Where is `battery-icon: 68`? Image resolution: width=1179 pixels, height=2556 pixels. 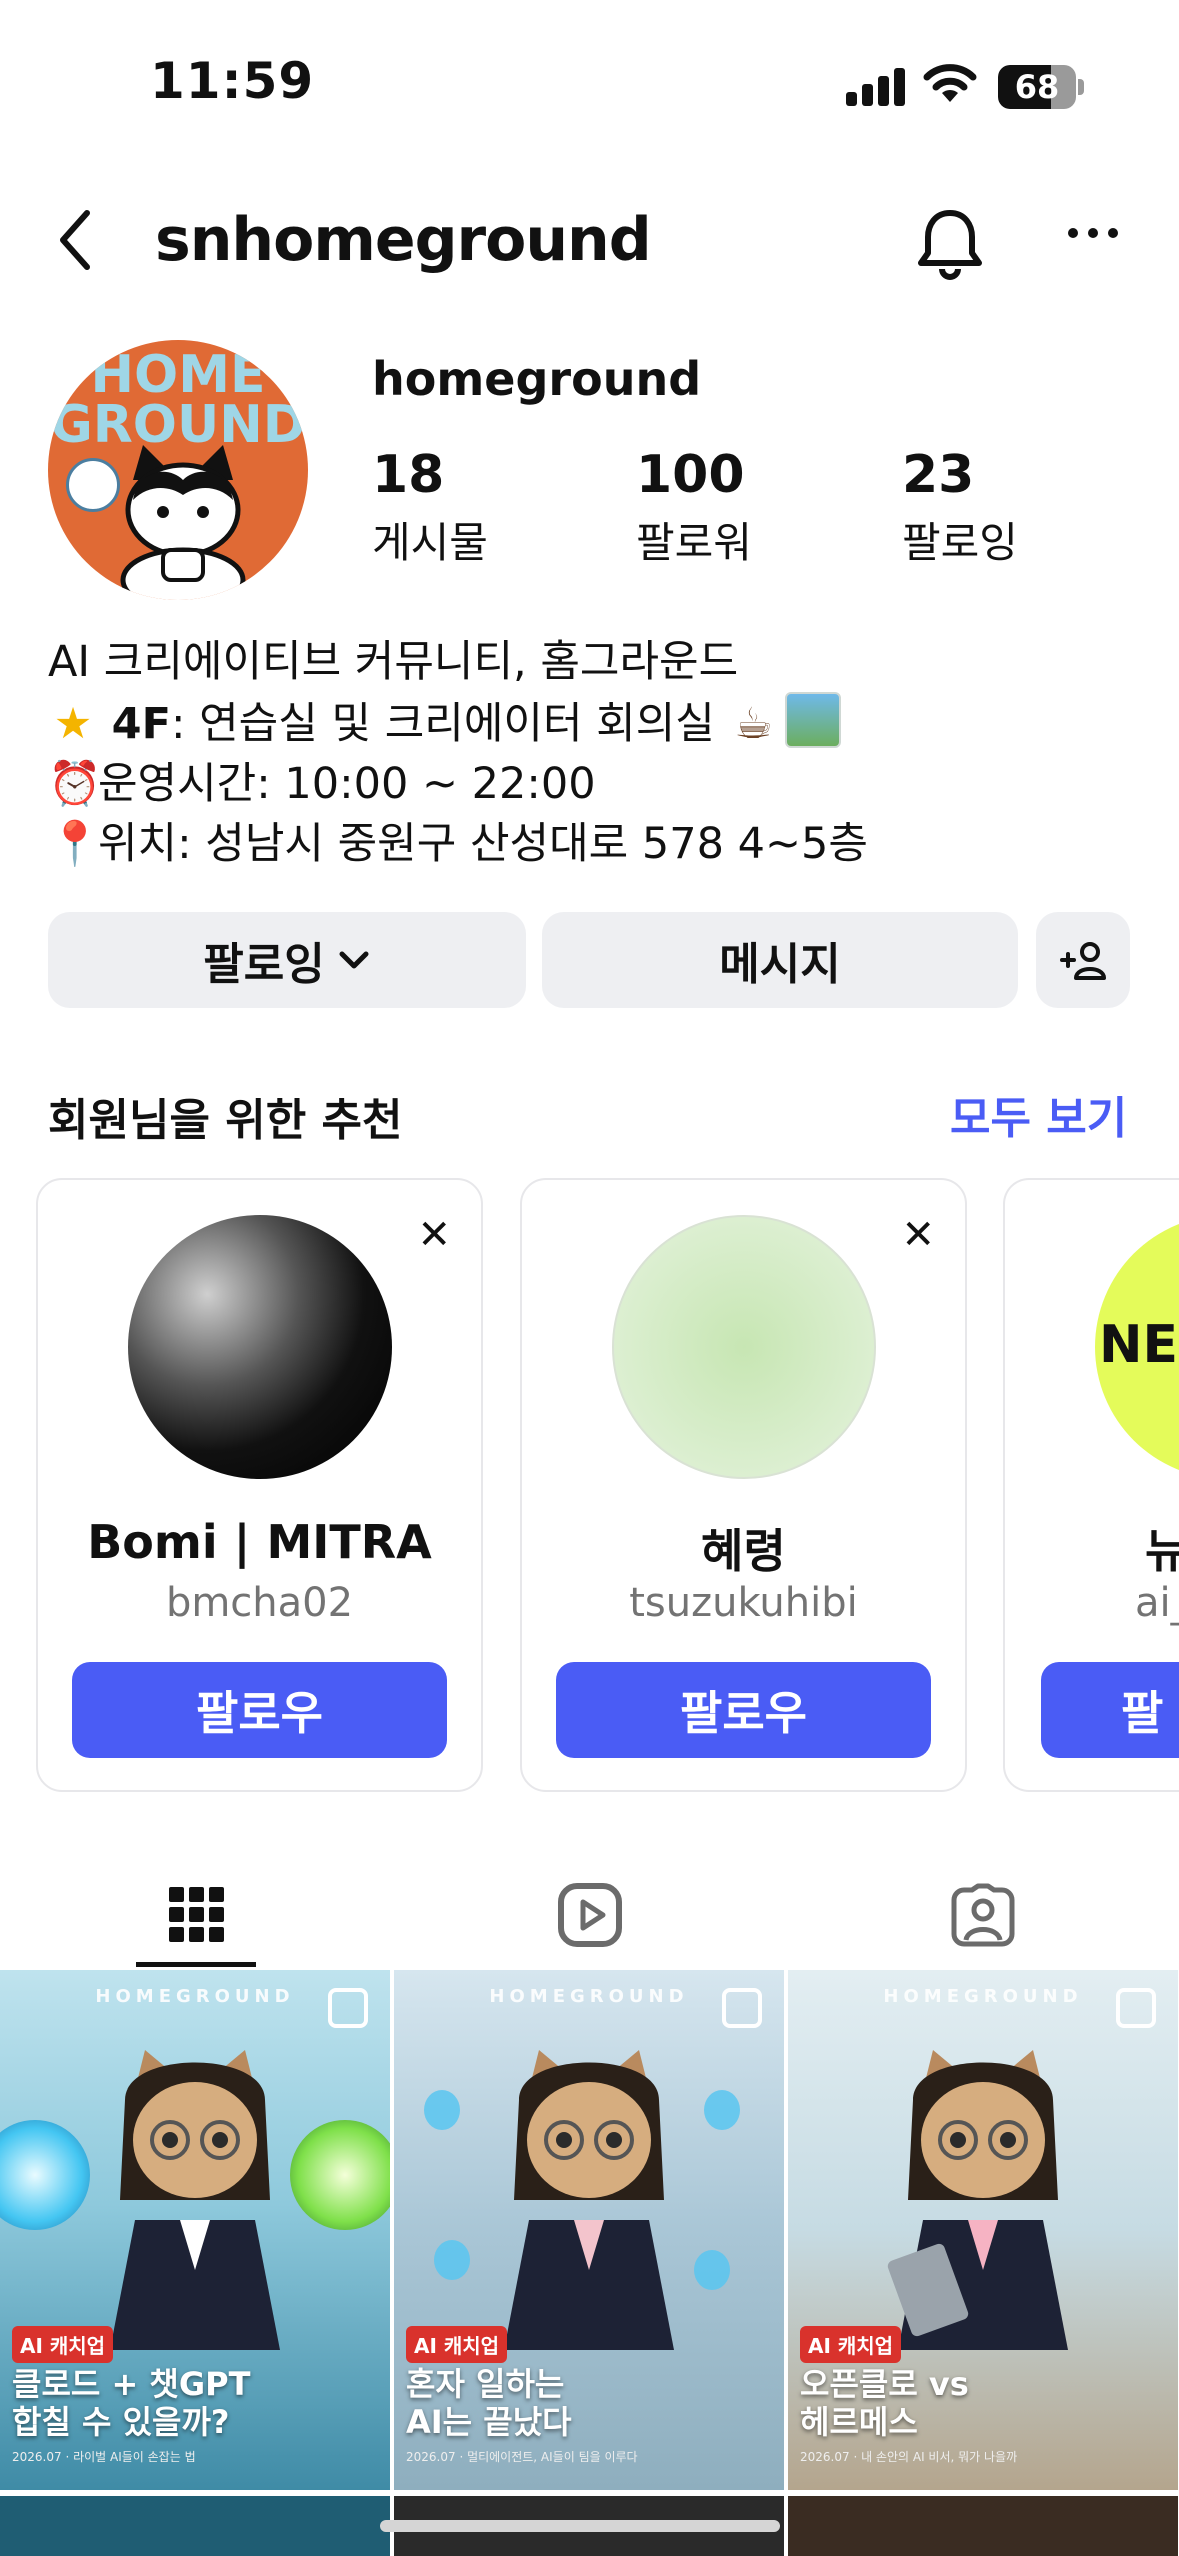
battery-icon: 68 is located at coordinates (1037, 87).